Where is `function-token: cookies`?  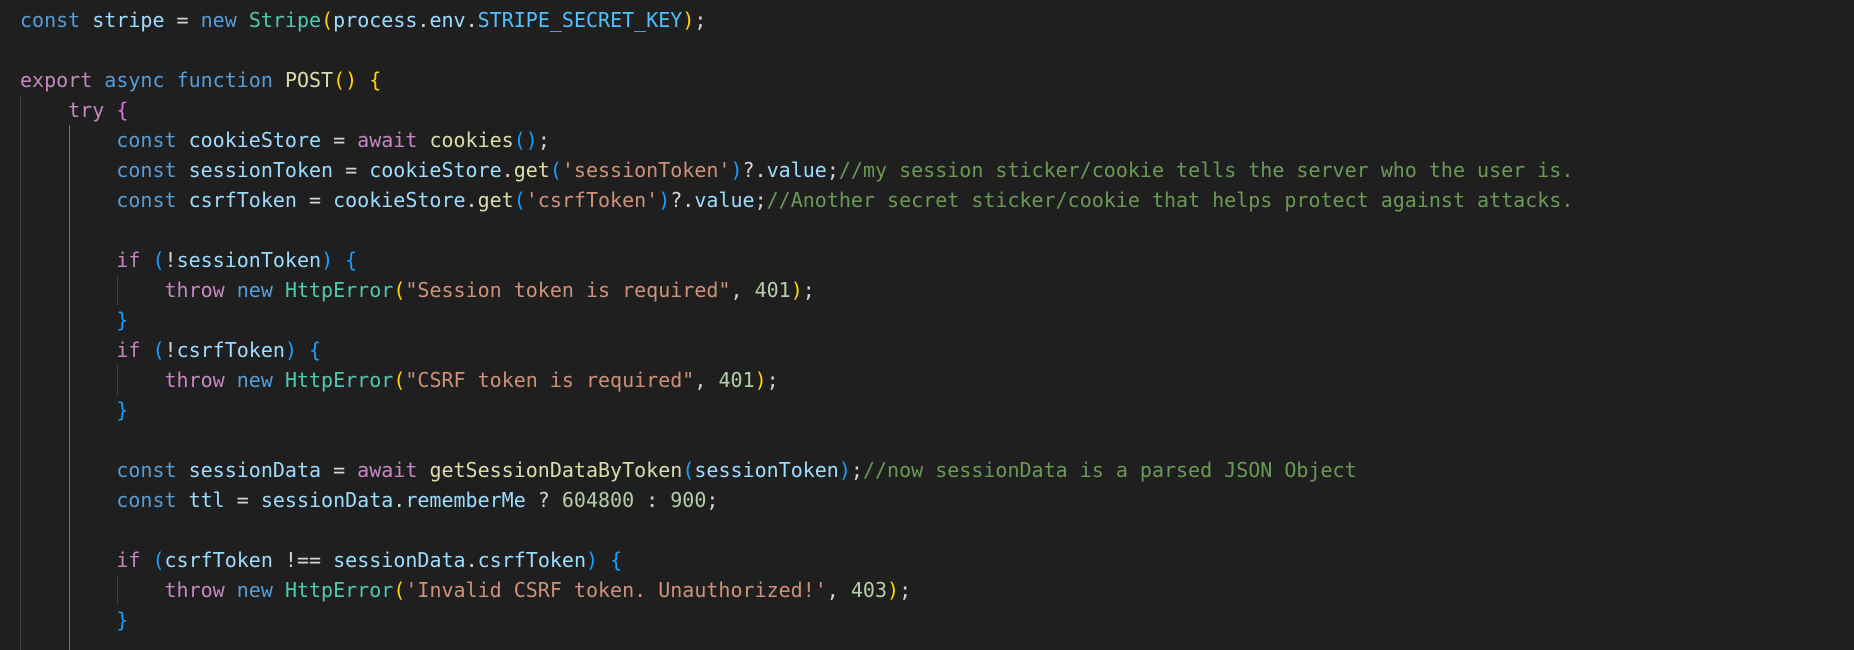
function-token: cookies is located at coordinates (471, 140).